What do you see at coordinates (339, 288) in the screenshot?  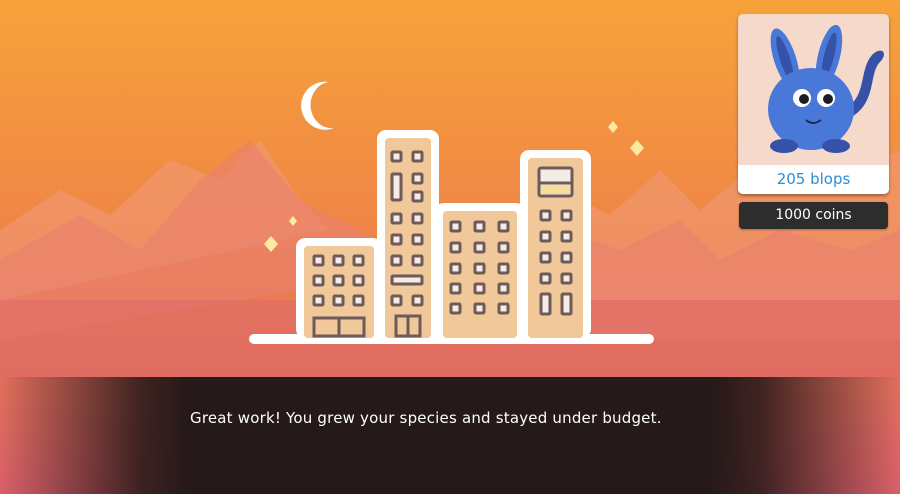 I see `building-short-left` at bounding box center [339, 288].